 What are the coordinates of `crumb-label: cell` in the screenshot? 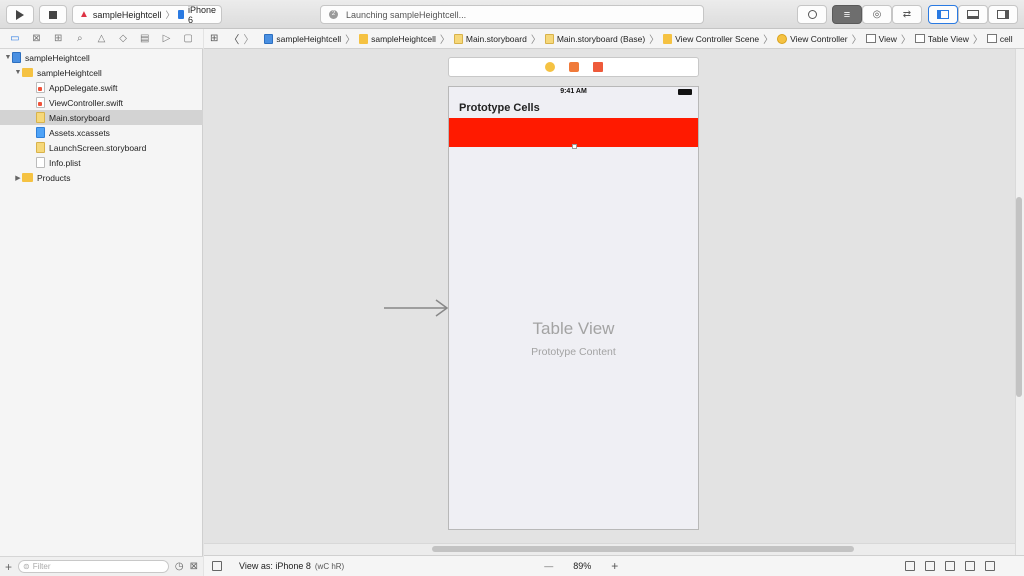 It's located at (1006, 38).